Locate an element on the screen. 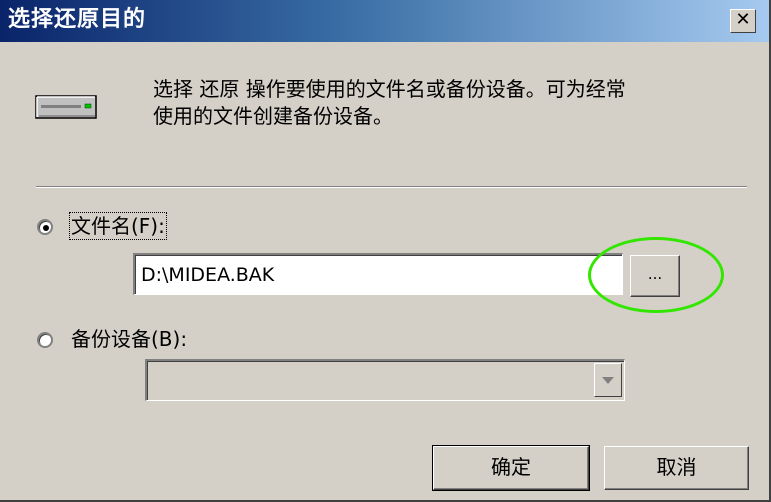 Image resolution: width=771 pixels, height=502 pixels. window-title: 选择还原目的 is located at coordinates (77, 19).